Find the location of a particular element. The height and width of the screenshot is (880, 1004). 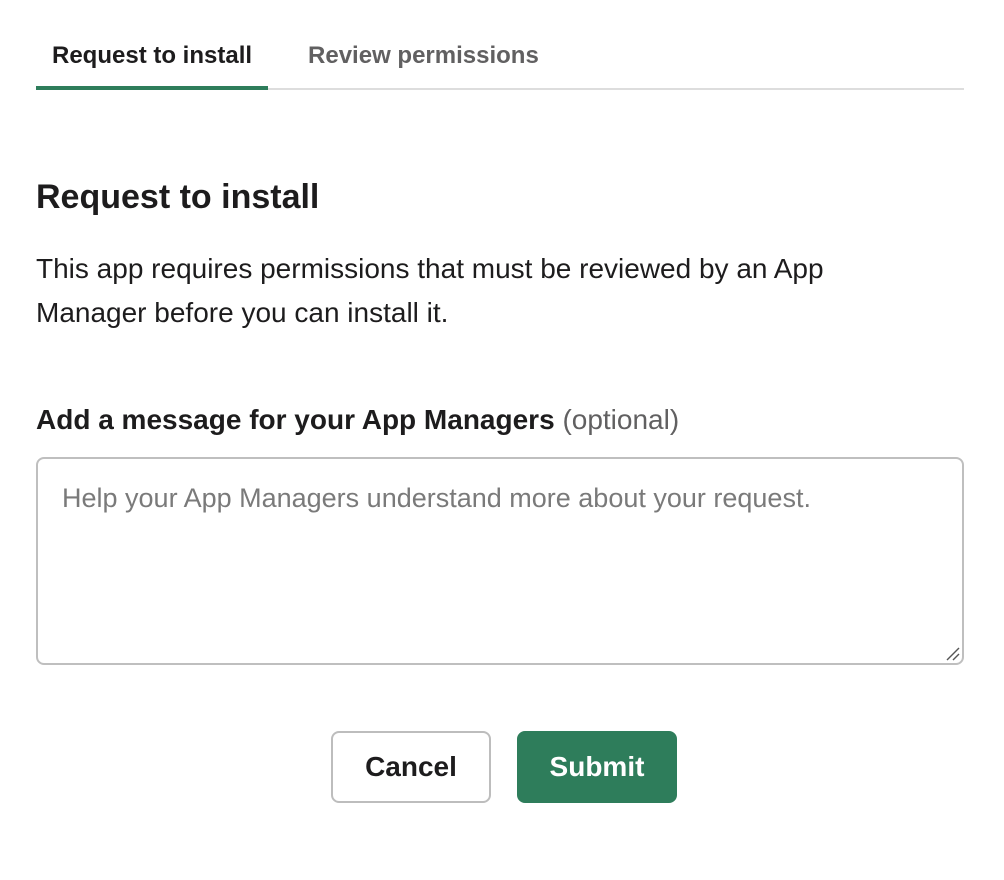

resize-handle-icon is located at coordinates (952, 653).